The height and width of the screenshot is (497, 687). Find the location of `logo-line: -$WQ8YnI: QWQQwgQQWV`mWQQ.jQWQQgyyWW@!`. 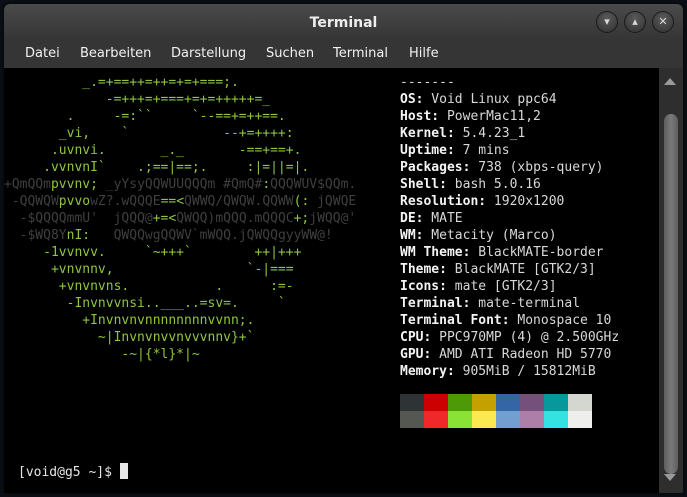

logo-line: -$WQ8YnI: QWQQwgQQWV`mWQQ.jQWQQgyyWW@! is located at coordinates (168, 235).